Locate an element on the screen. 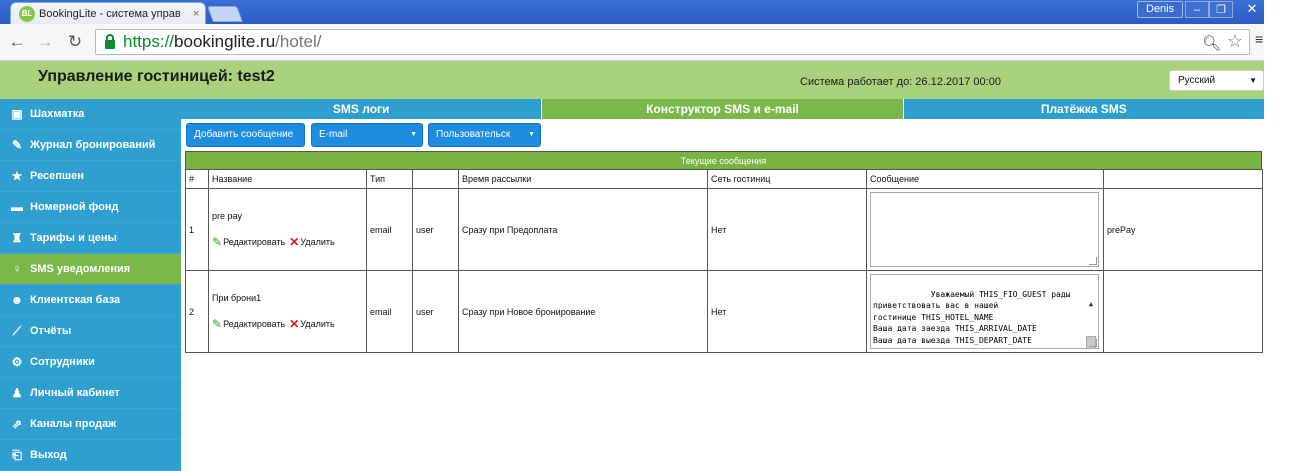 Image resolution: width=1292 pixels, height=471 pixels. sidebar-item-chessboard: ▣ Шахматка is located at coordinates (90, 114).